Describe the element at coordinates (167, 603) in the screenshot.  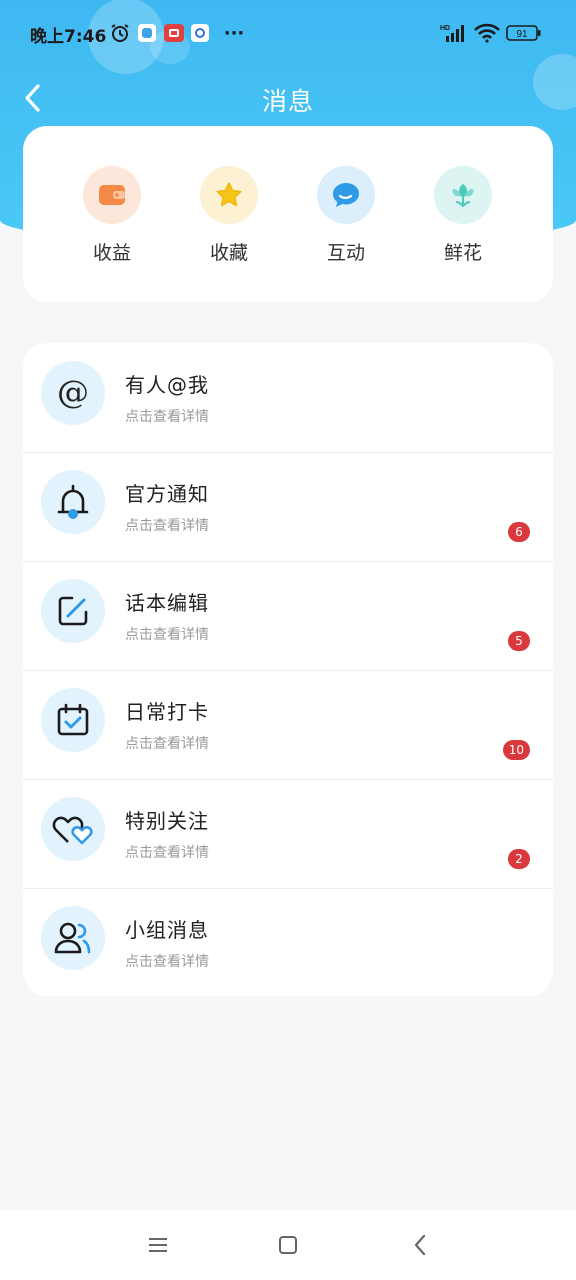
I see `message-row-title: 话本编辑` at that location.